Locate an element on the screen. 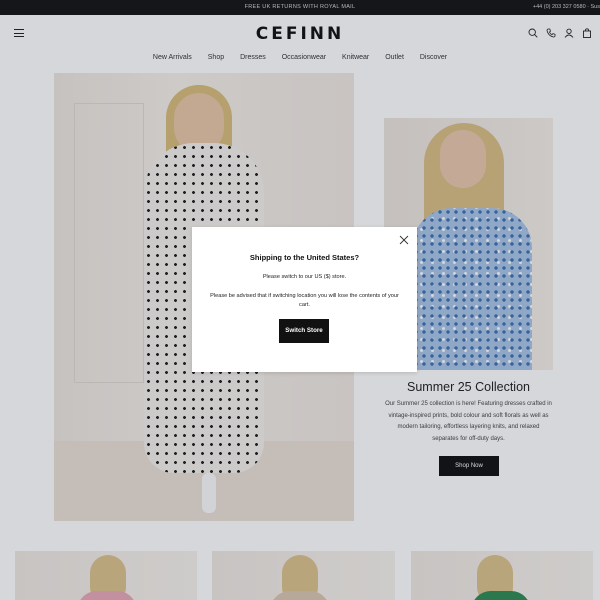 This screenshot has width=600, height=600. close-icon is located at coordinates (404, 240).